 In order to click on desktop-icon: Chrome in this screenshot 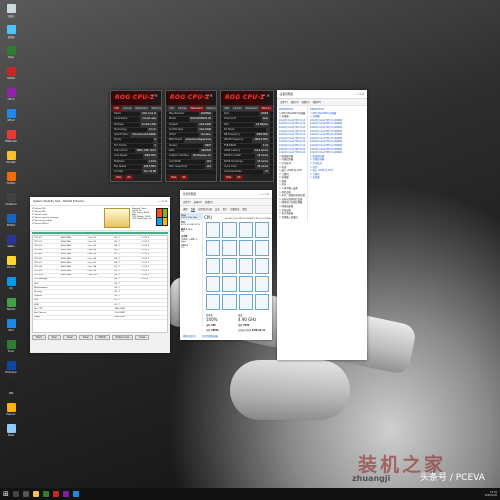, I will do `click(11, 262)`.